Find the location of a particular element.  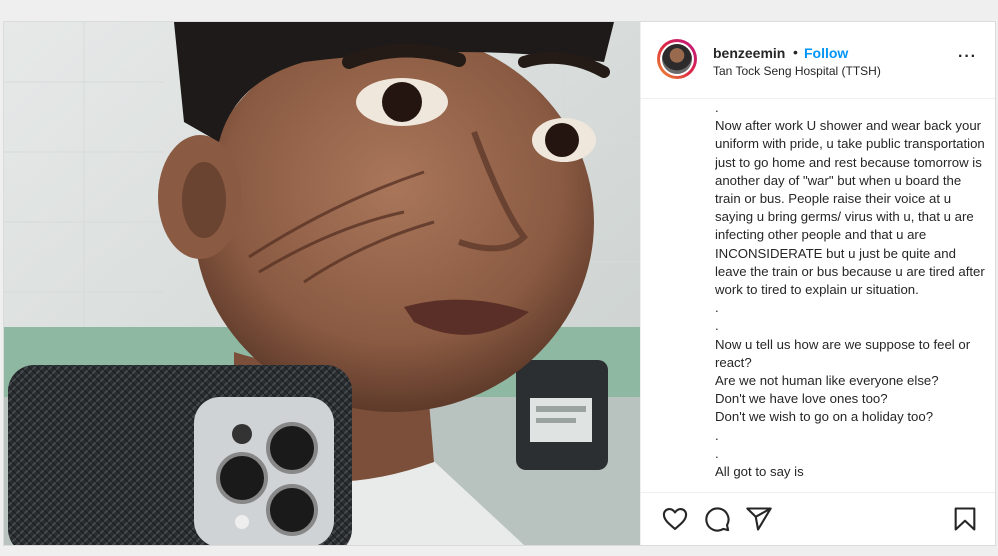

avatar is located at coordinates (677, 59).